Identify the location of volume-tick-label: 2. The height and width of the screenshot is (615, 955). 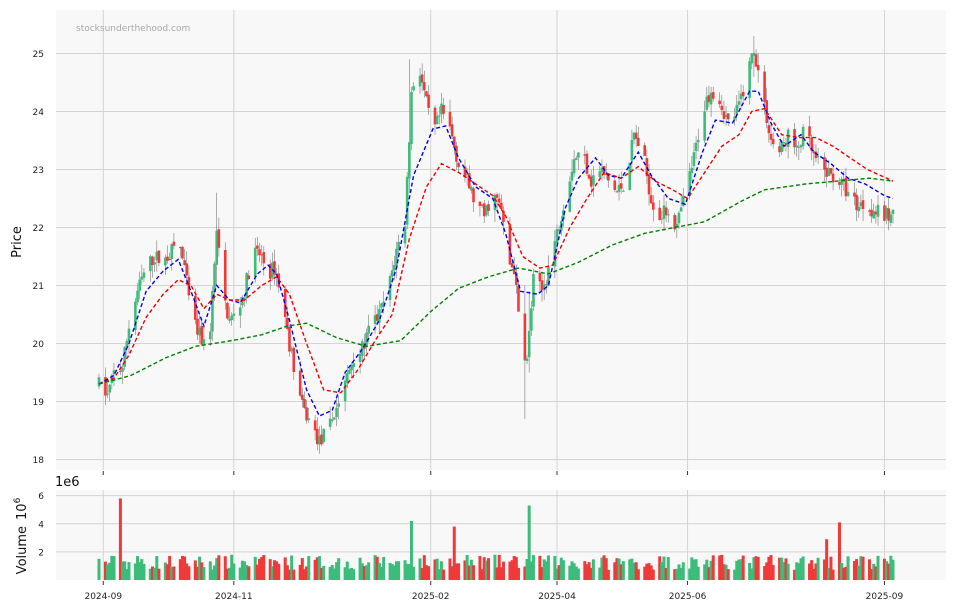
(41, 553).